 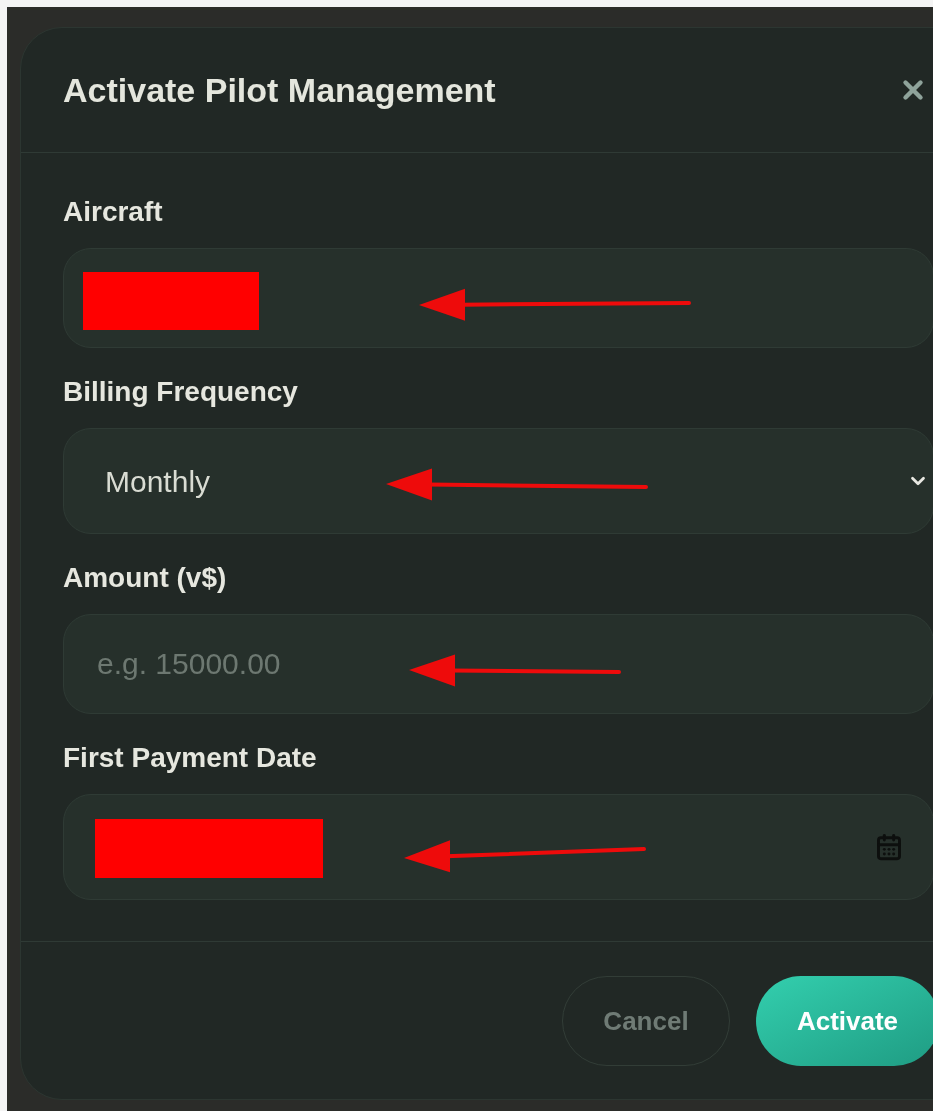 I want to click on field-label: Aircraft, so click(x=113, y=212).